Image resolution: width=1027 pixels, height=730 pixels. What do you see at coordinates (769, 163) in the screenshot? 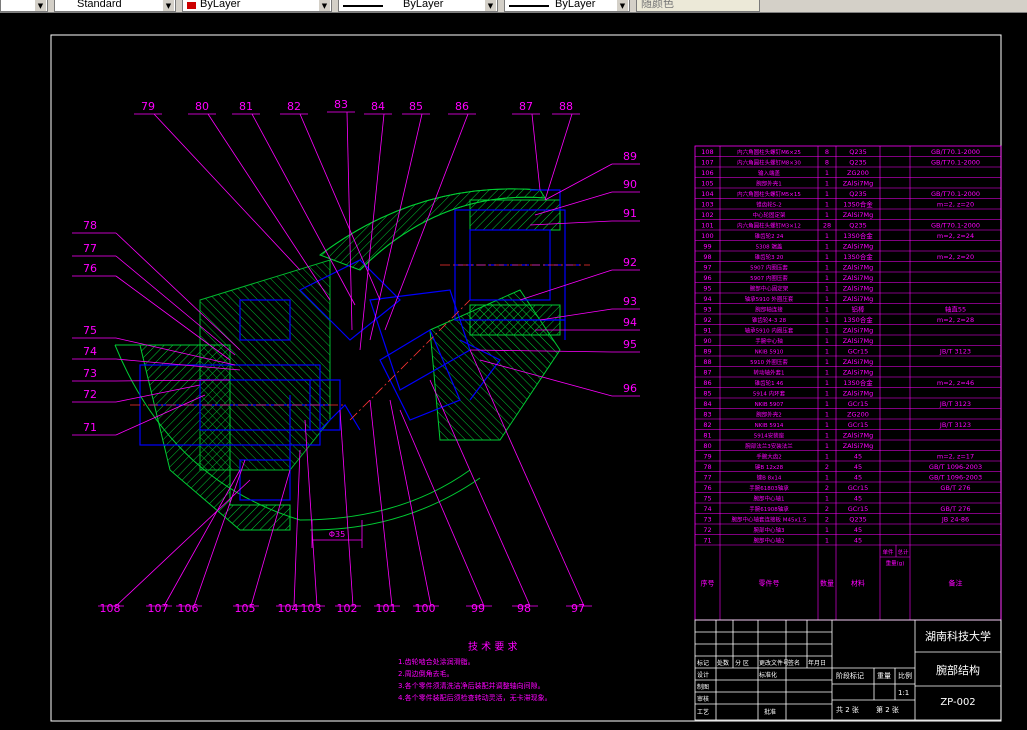
I see `bom-cell: 内六角圆柱头螺钉M8×30` at bounding box center [769, 163].